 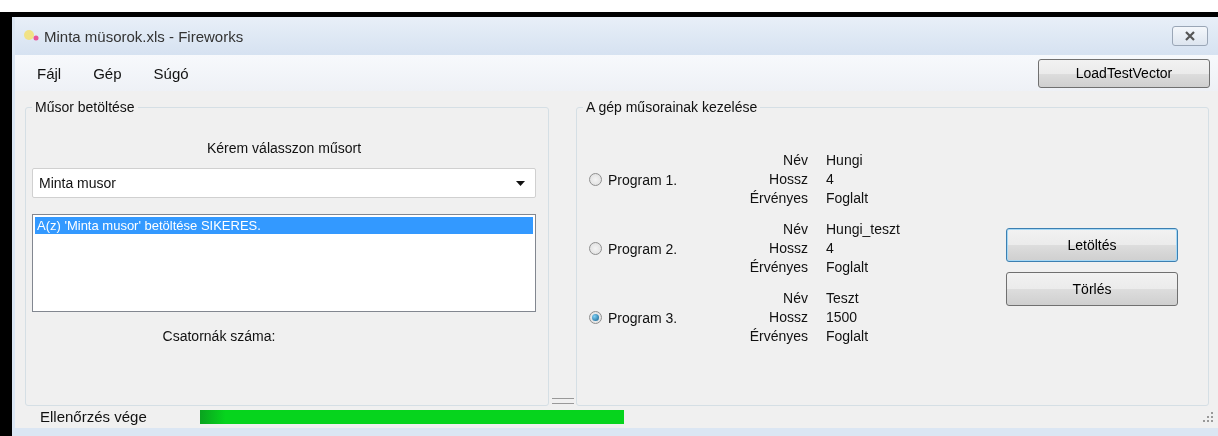 I want to click on field-value: Teszt, so click(x=843, y=298).